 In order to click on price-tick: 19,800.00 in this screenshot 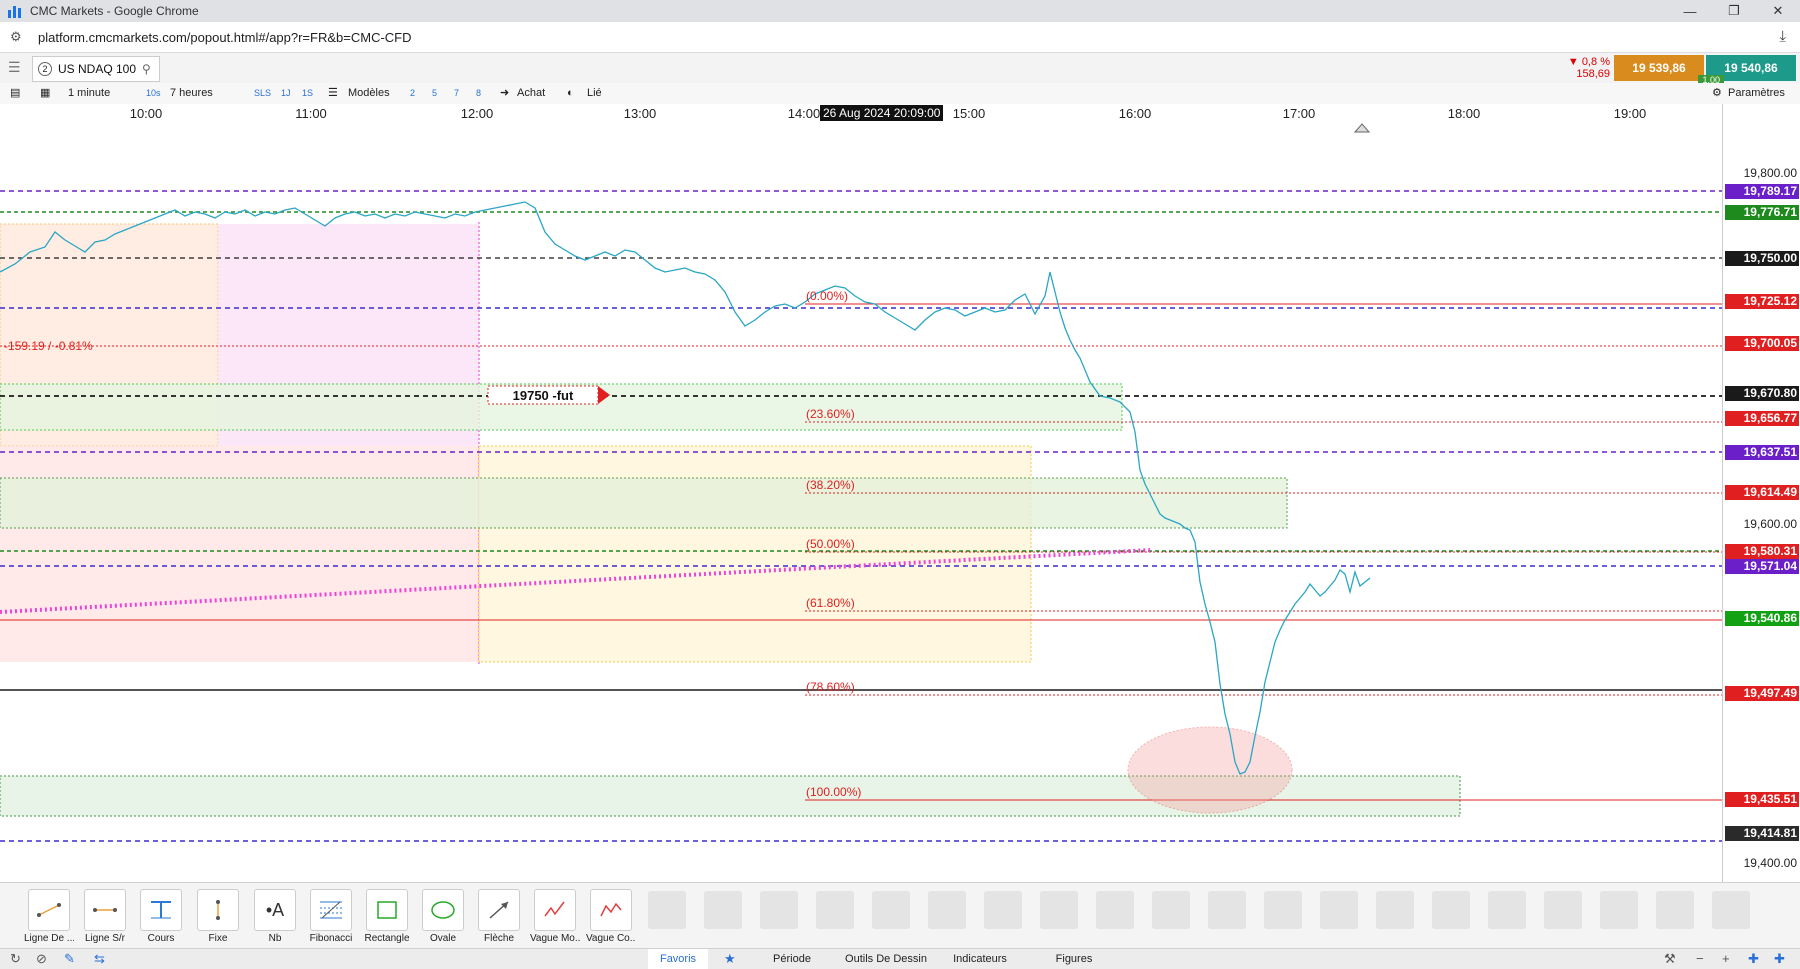, I will do `click(1770, 173)`.